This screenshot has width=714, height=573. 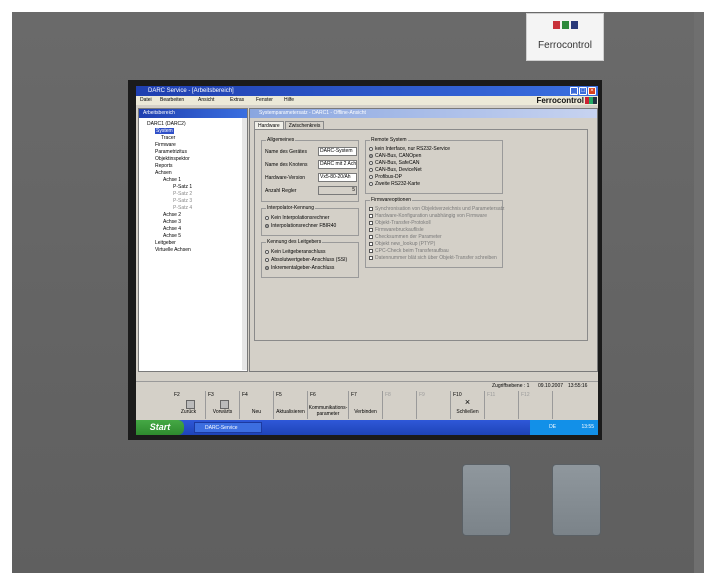 What do you see at coordinates (168, 138) in the screenshot?
I see `tree-item: Tracer` at bounding box center [168, 138].